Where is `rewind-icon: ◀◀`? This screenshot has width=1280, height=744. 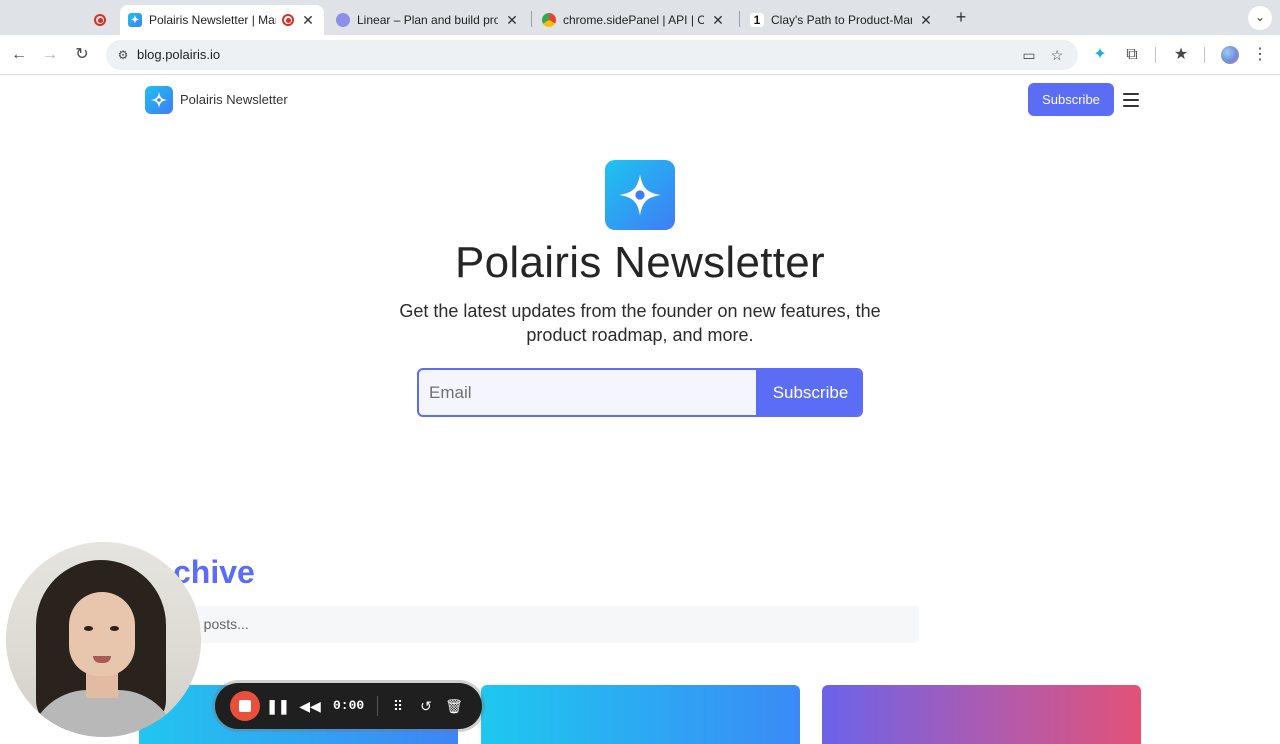 rewind-icon: ◀◀ is located at coordinates (310, 706).